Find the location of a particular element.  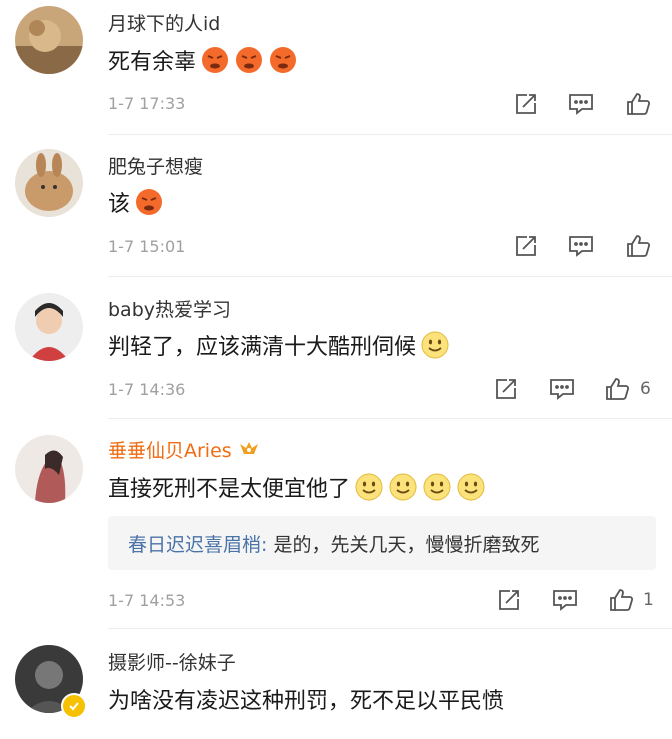

timestamp: 1-7 15:01 is located at coordinates (147, 246).